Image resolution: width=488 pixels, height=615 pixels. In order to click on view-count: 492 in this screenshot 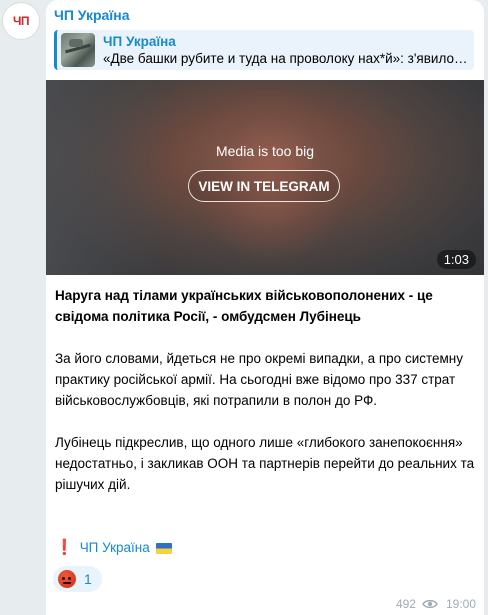, I will do `click(405, 604)`.